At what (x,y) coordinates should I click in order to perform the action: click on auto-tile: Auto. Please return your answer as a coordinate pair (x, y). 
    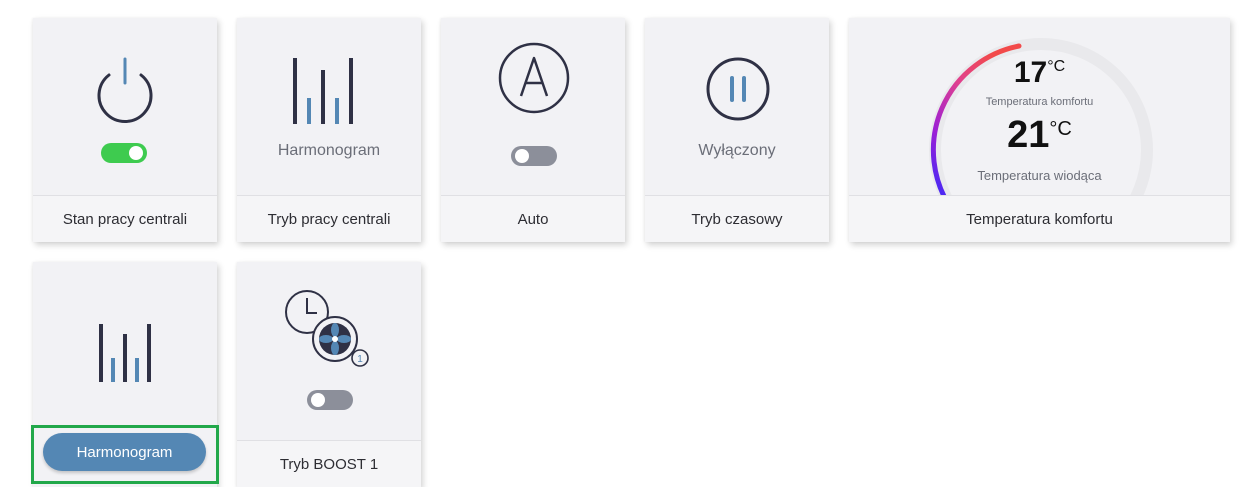
    Looking at the image, I should click on (533, 130).